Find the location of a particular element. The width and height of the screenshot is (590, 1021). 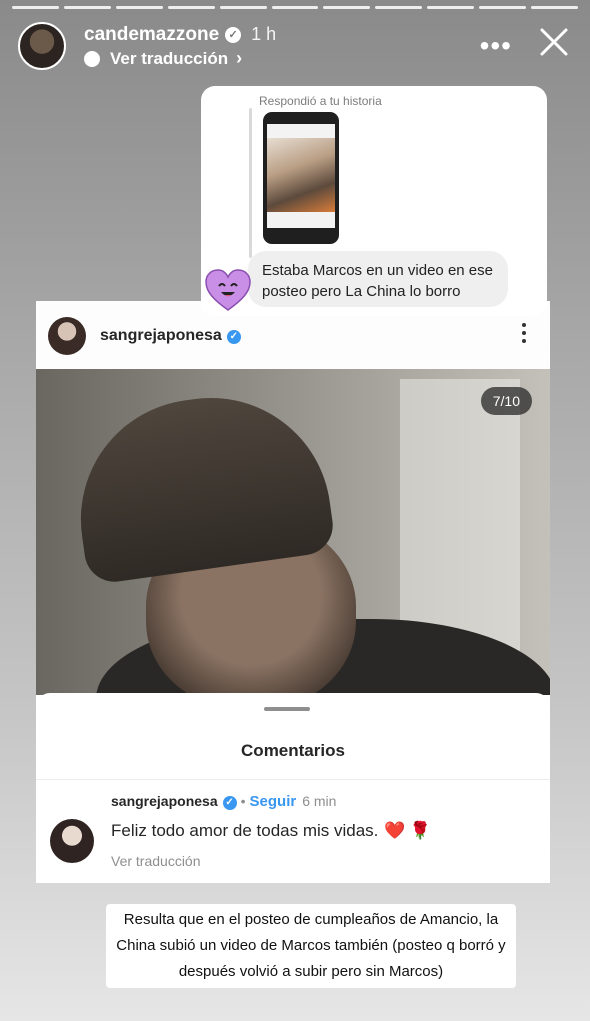

rose-icon: 🌹 is located at coordinates (420, 830).